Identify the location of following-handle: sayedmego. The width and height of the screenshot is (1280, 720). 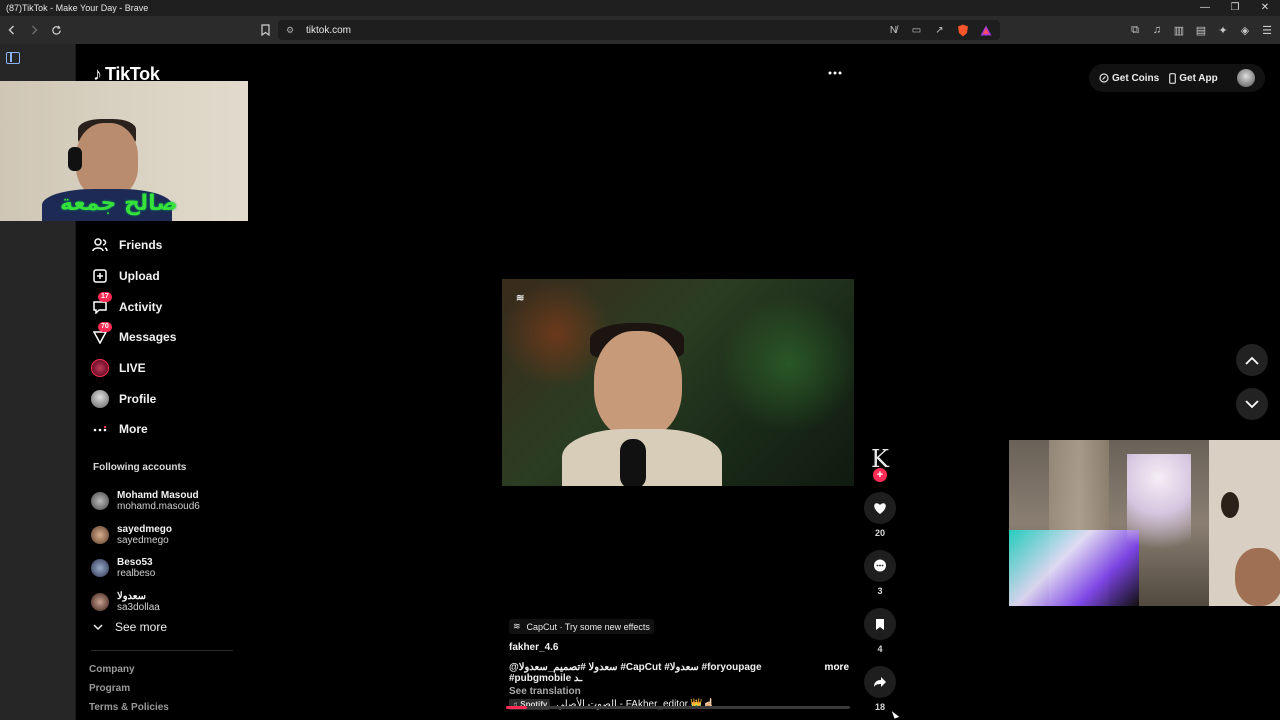
(143, 540).